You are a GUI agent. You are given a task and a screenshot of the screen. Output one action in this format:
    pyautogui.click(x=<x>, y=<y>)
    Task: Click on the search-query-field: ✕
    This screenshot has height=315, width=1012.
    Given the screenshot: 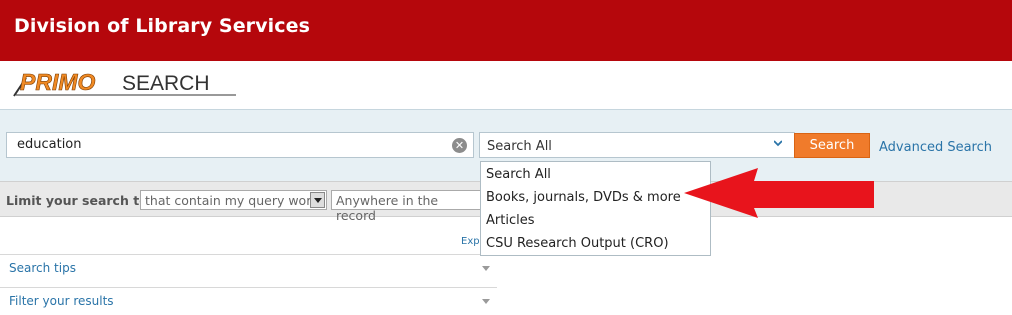 What is the action you would take?
    pyautogui.click(x=240, y=145)
    